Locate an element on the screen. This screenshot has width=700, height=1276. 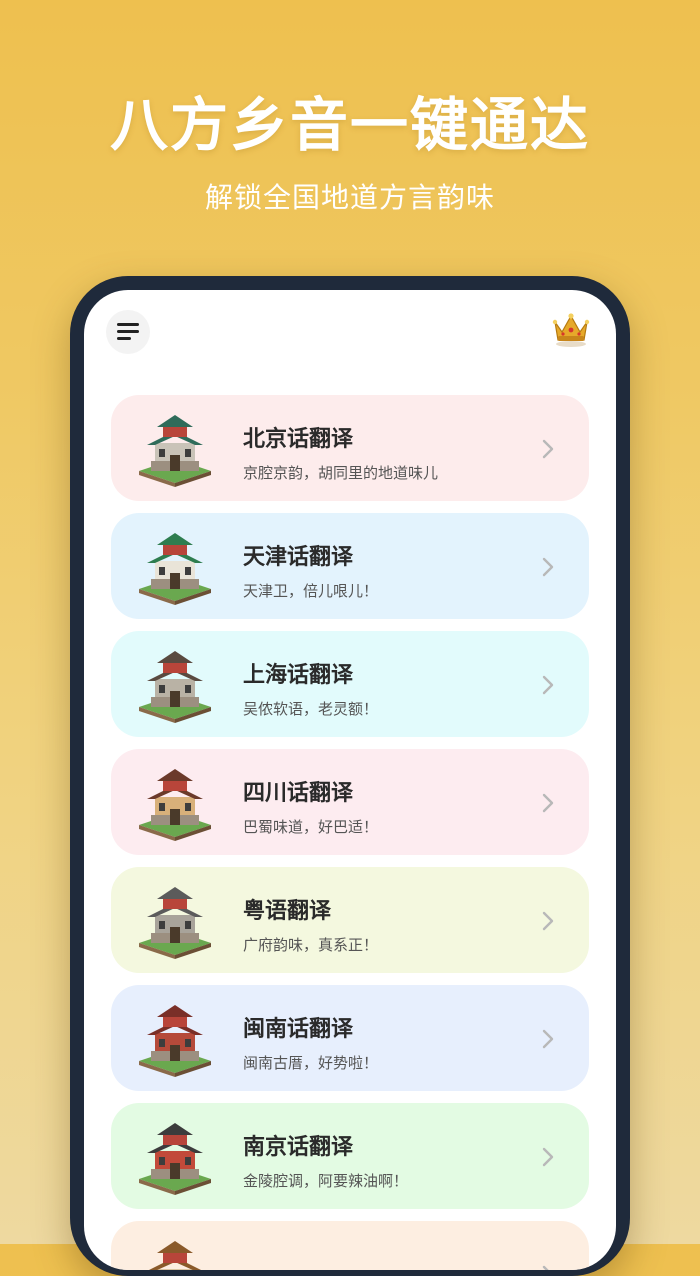
dialect-description: 广府韵味，真系正！ is located at coordinates (311, 945).